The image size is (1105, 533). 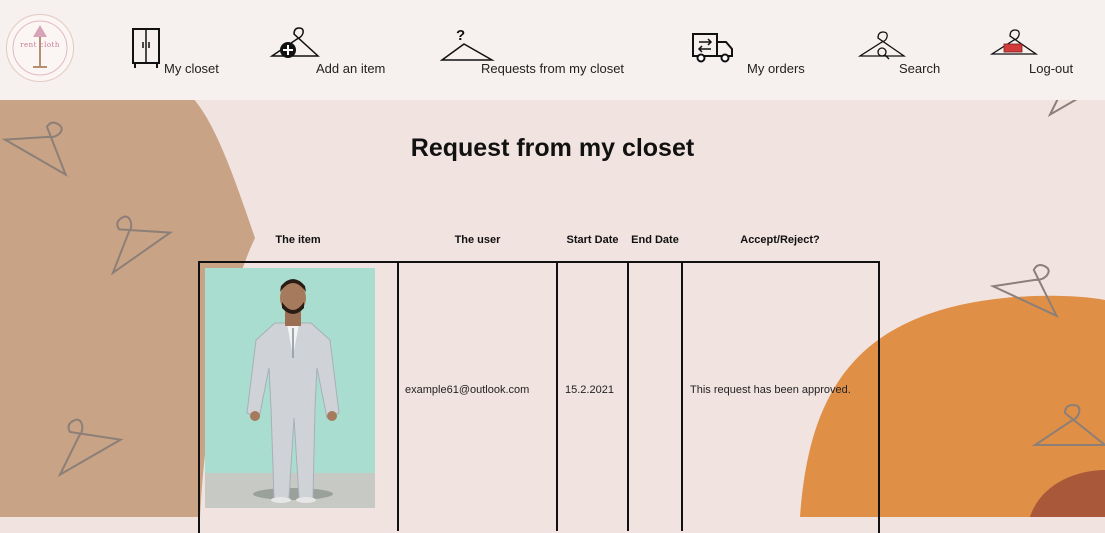 What do you see at coordinates (1051, 68) in the screenshot?
I see `nav-logout-label: Log-out` at bounding box center [1051, 68].